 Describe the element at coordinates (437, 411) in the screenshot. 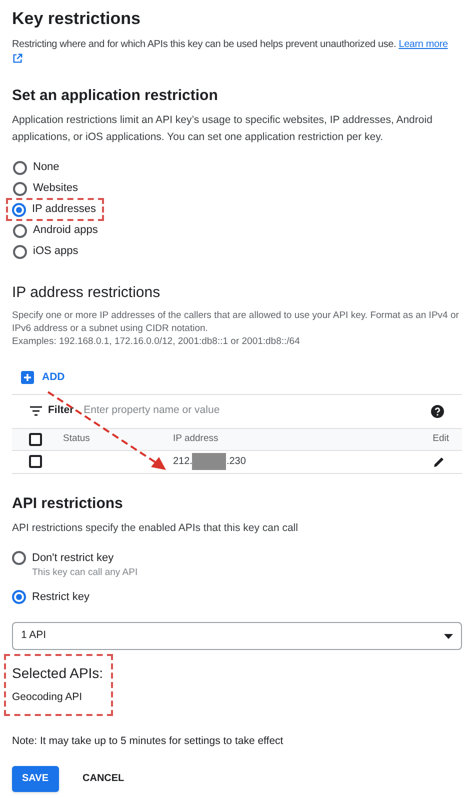

I see `help-icon` at that location.